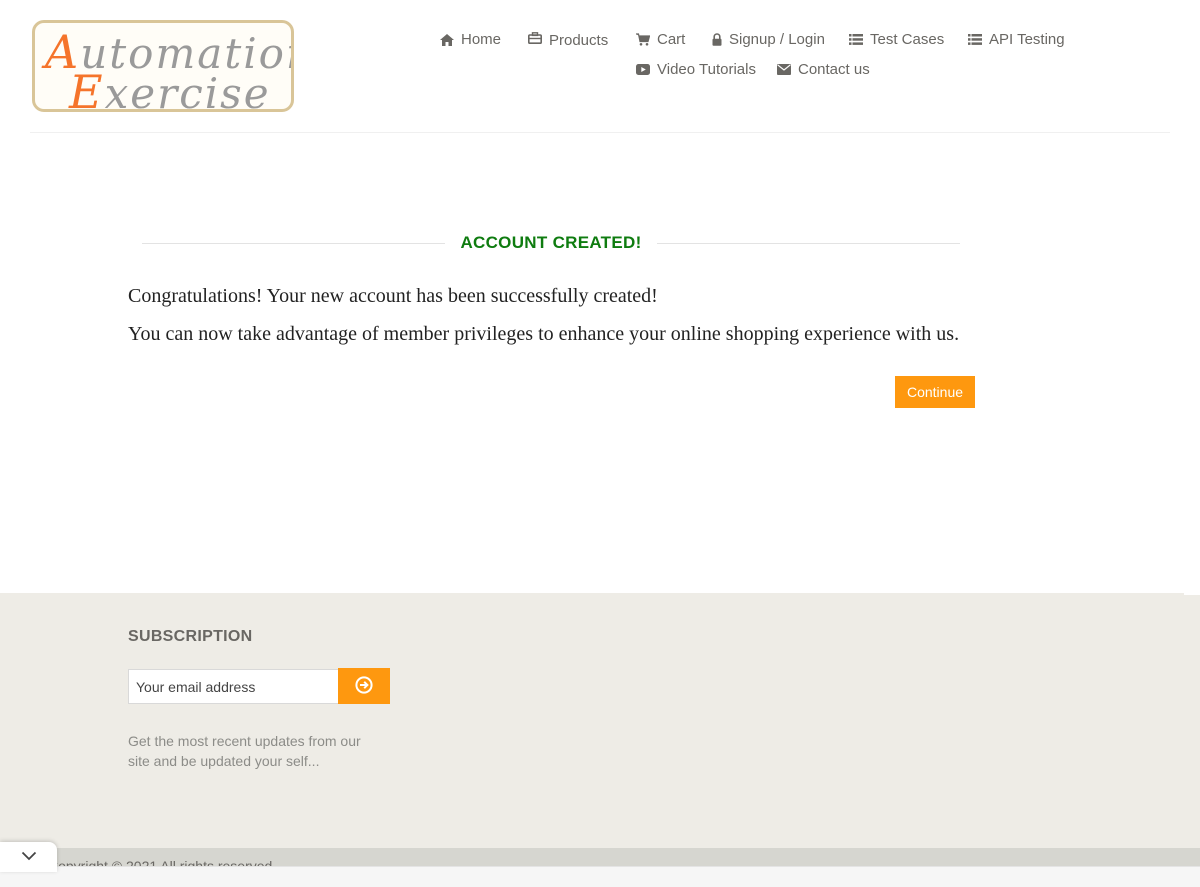 This screenshot has height=887, width=1200. I want to click on nav-contact-us-label: Contact us, so click(834, 69).